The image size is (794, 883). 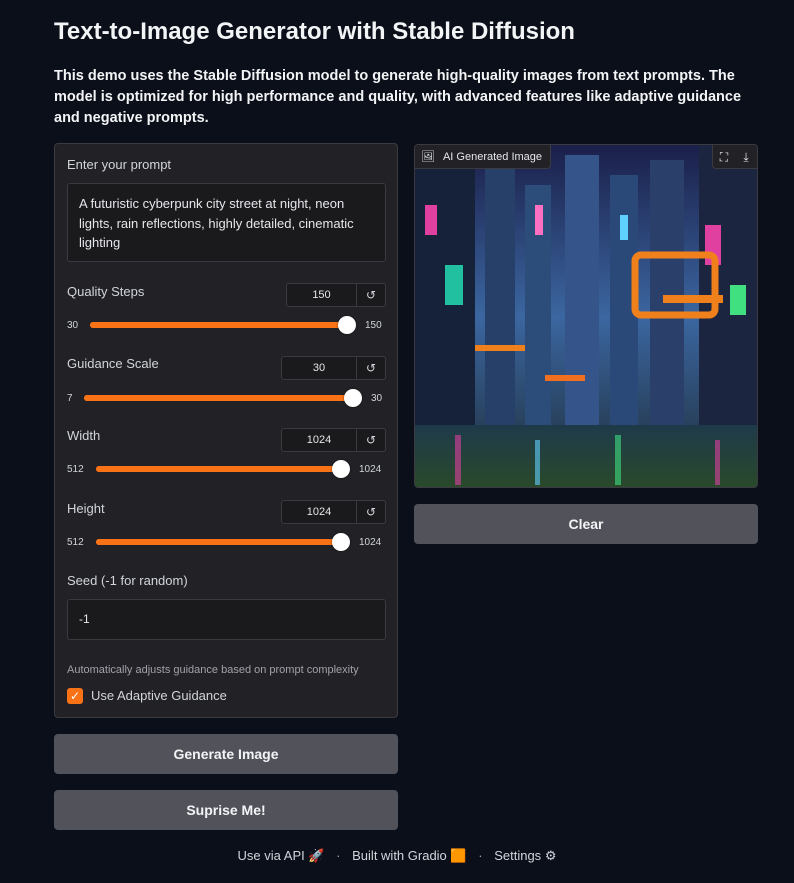 I want to click on width-label: Width, so click(x=84, y=435).